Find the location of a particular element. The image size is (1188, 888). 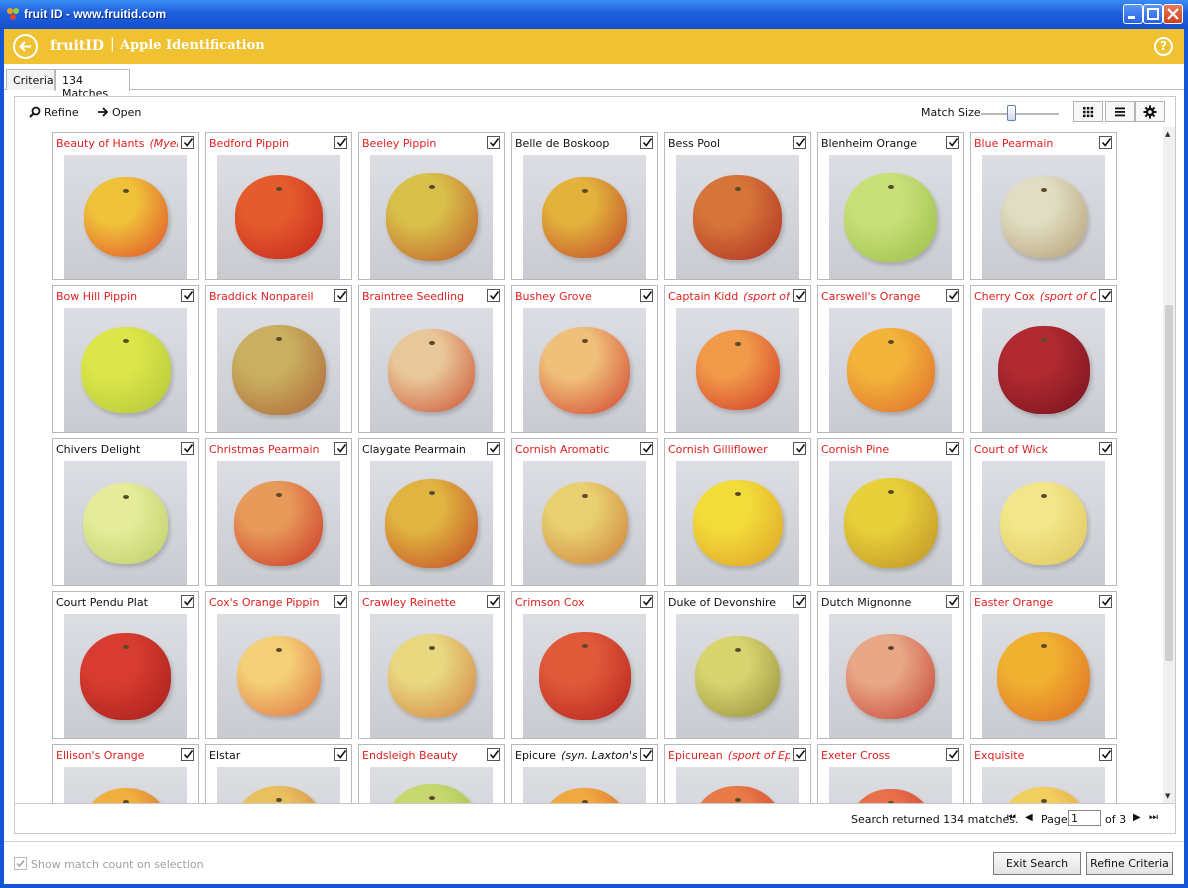

match-card: Crawley Reinette is located at coordinates (431, 665).